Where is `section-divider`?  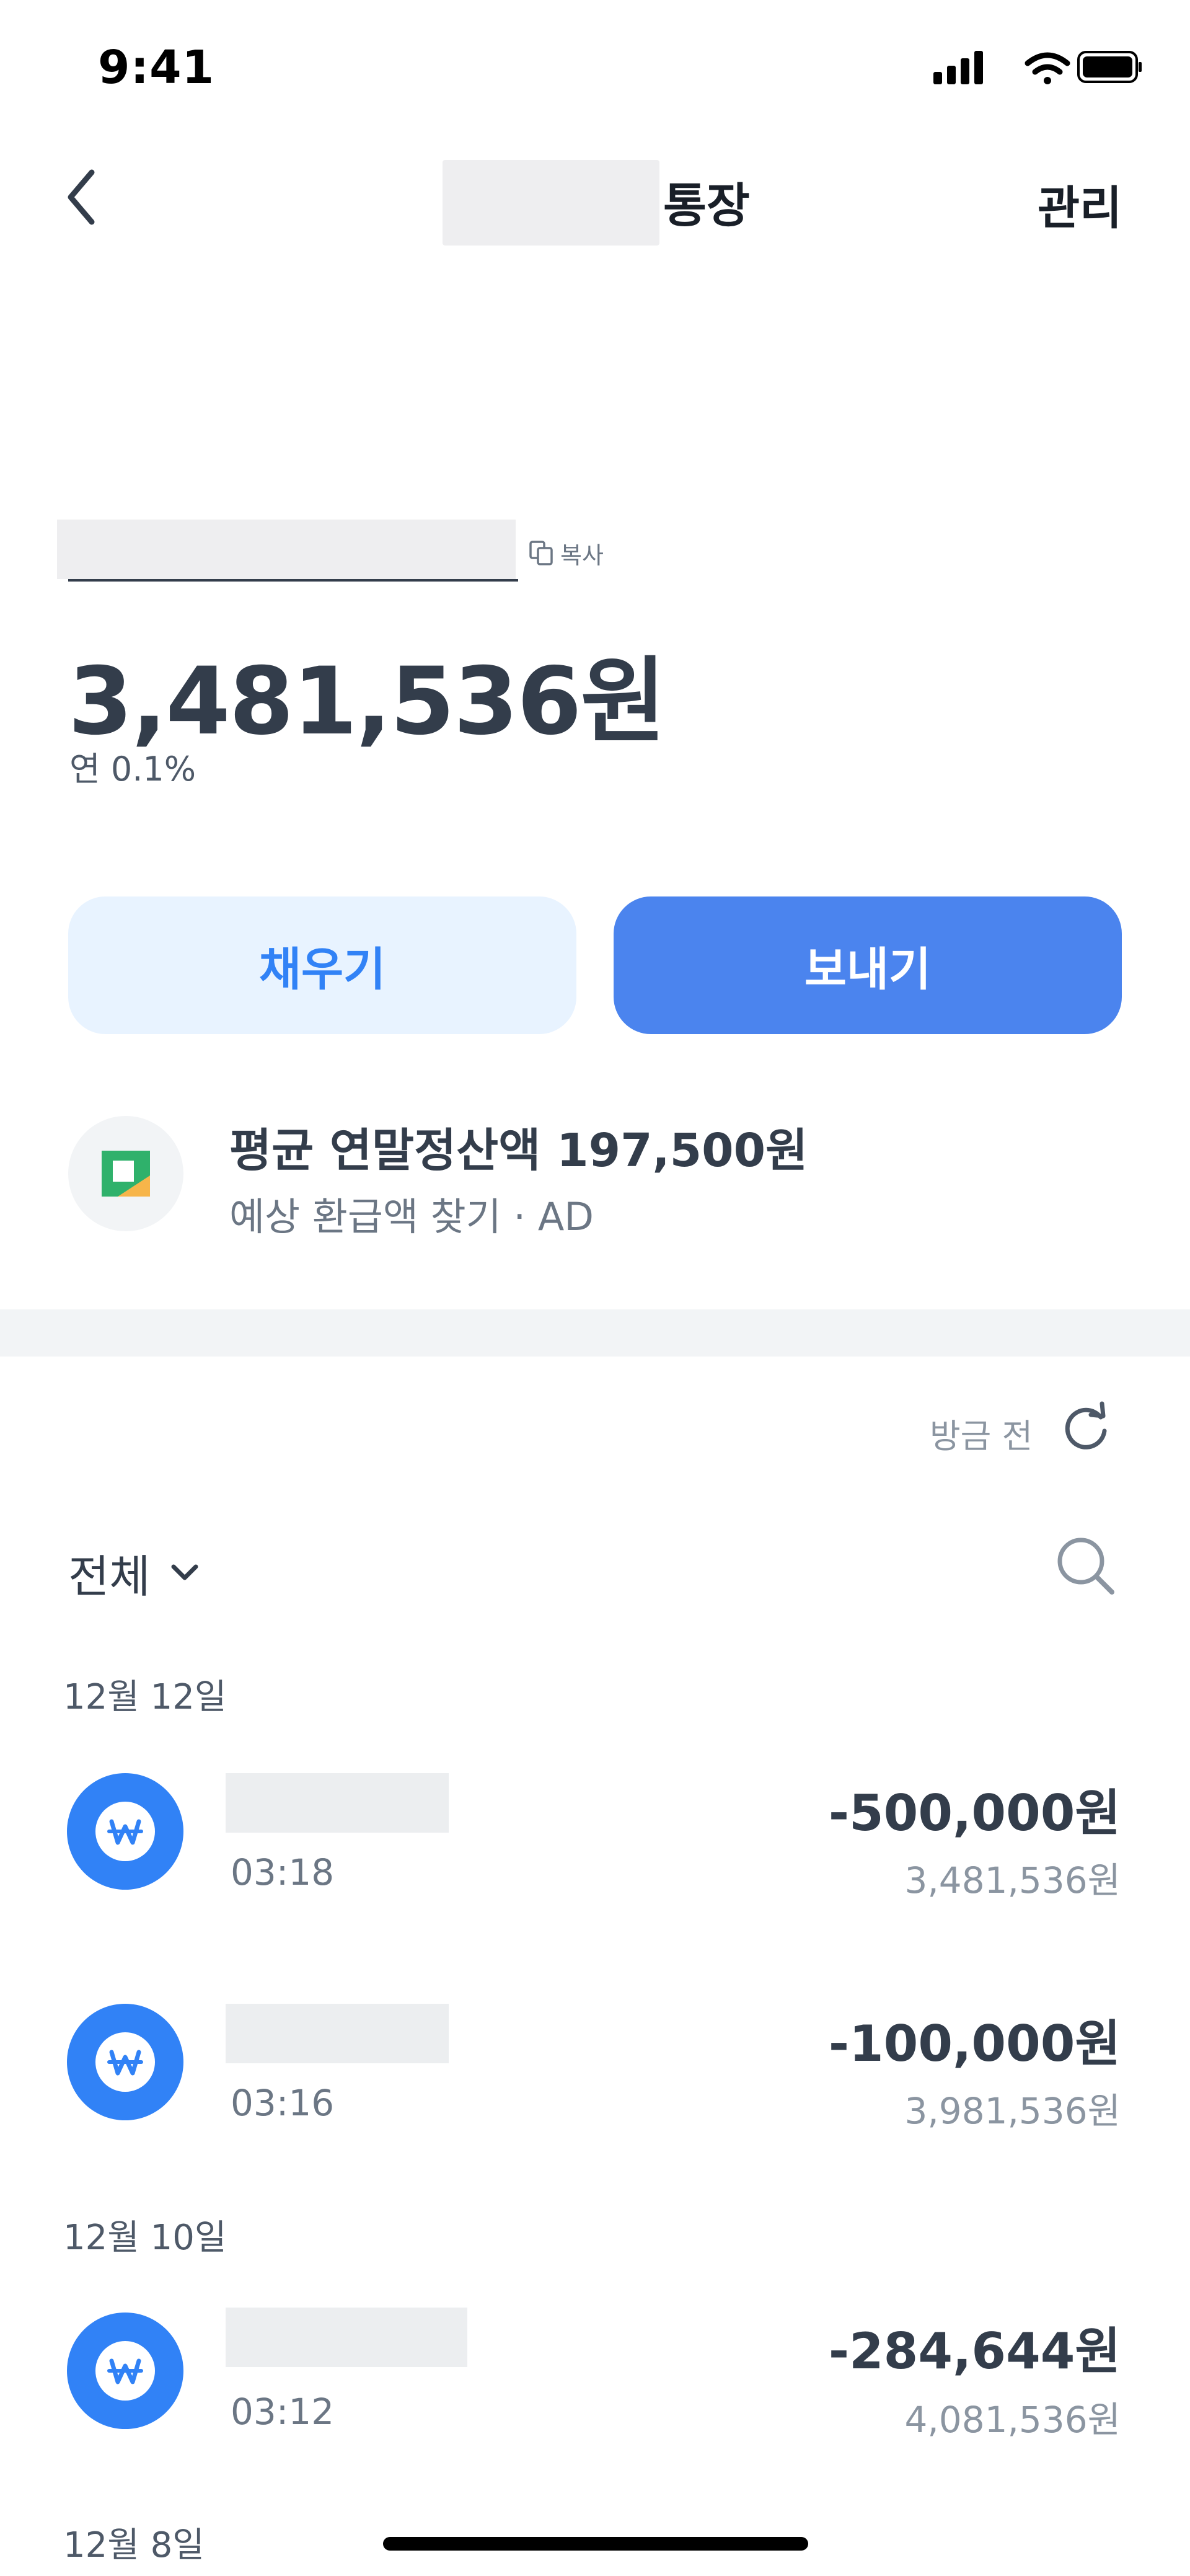 section-divider is located at coordinates (595, 1333).